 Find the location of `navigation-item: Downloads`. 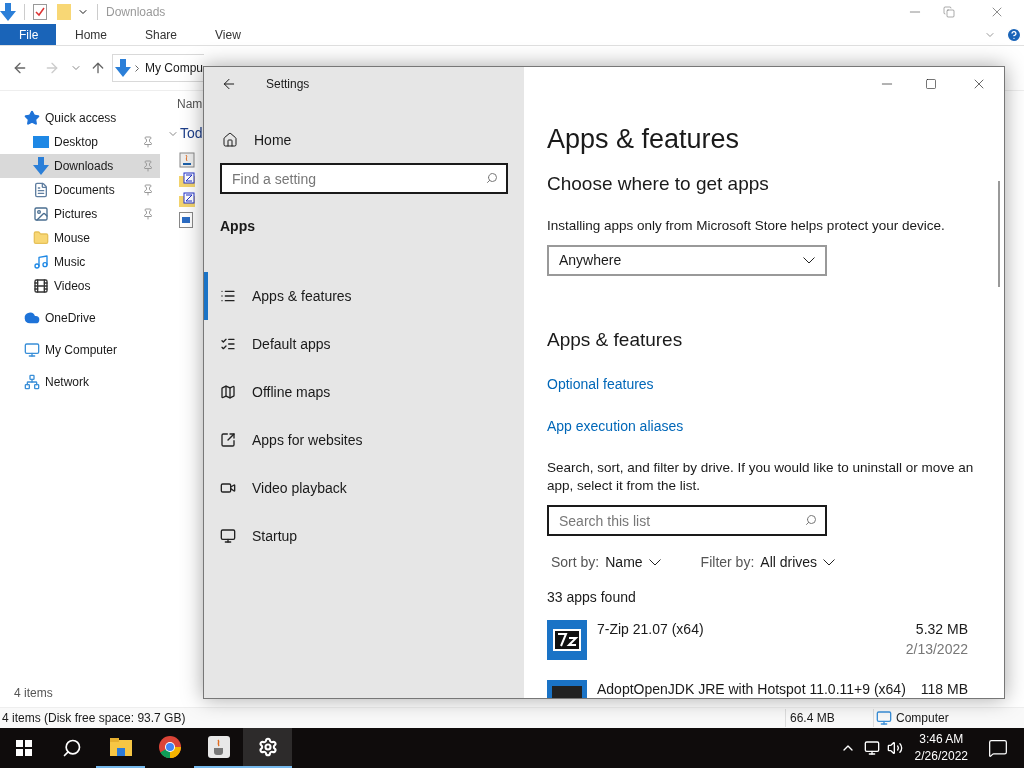

navigation-item: Downloads is located at coordinates (80, 166).